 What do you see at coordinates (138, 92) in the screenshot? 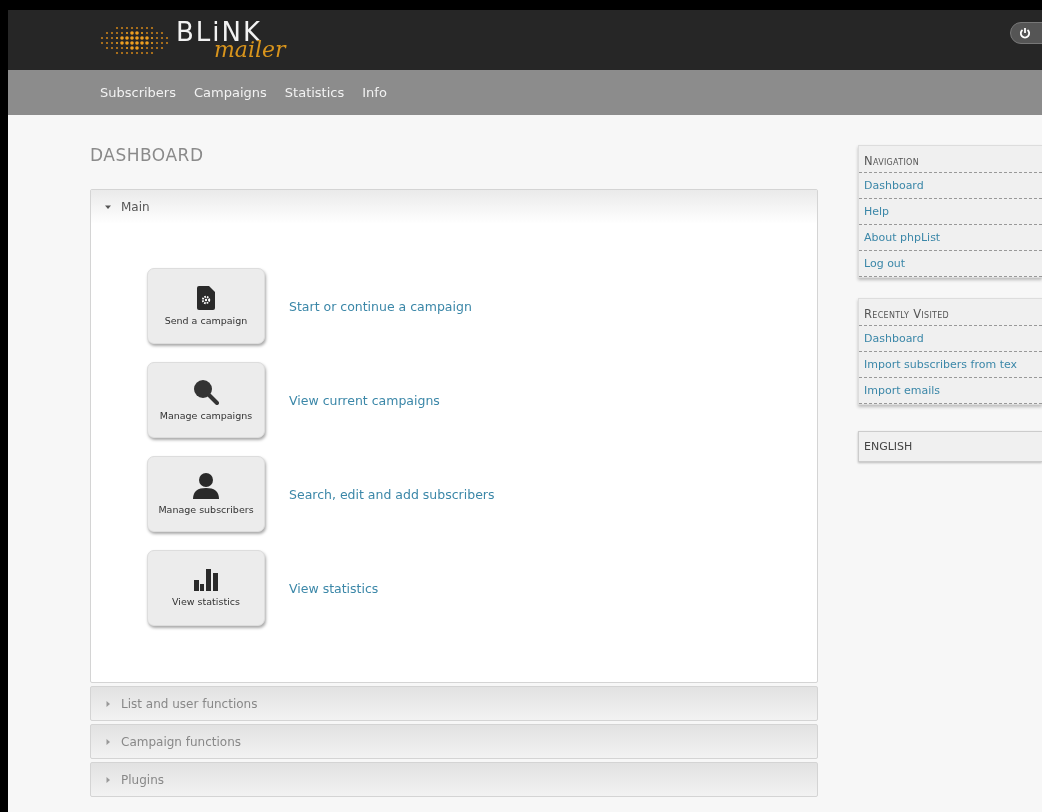
I see `menu-item: Subscribers` at bounding box center [138, 92].